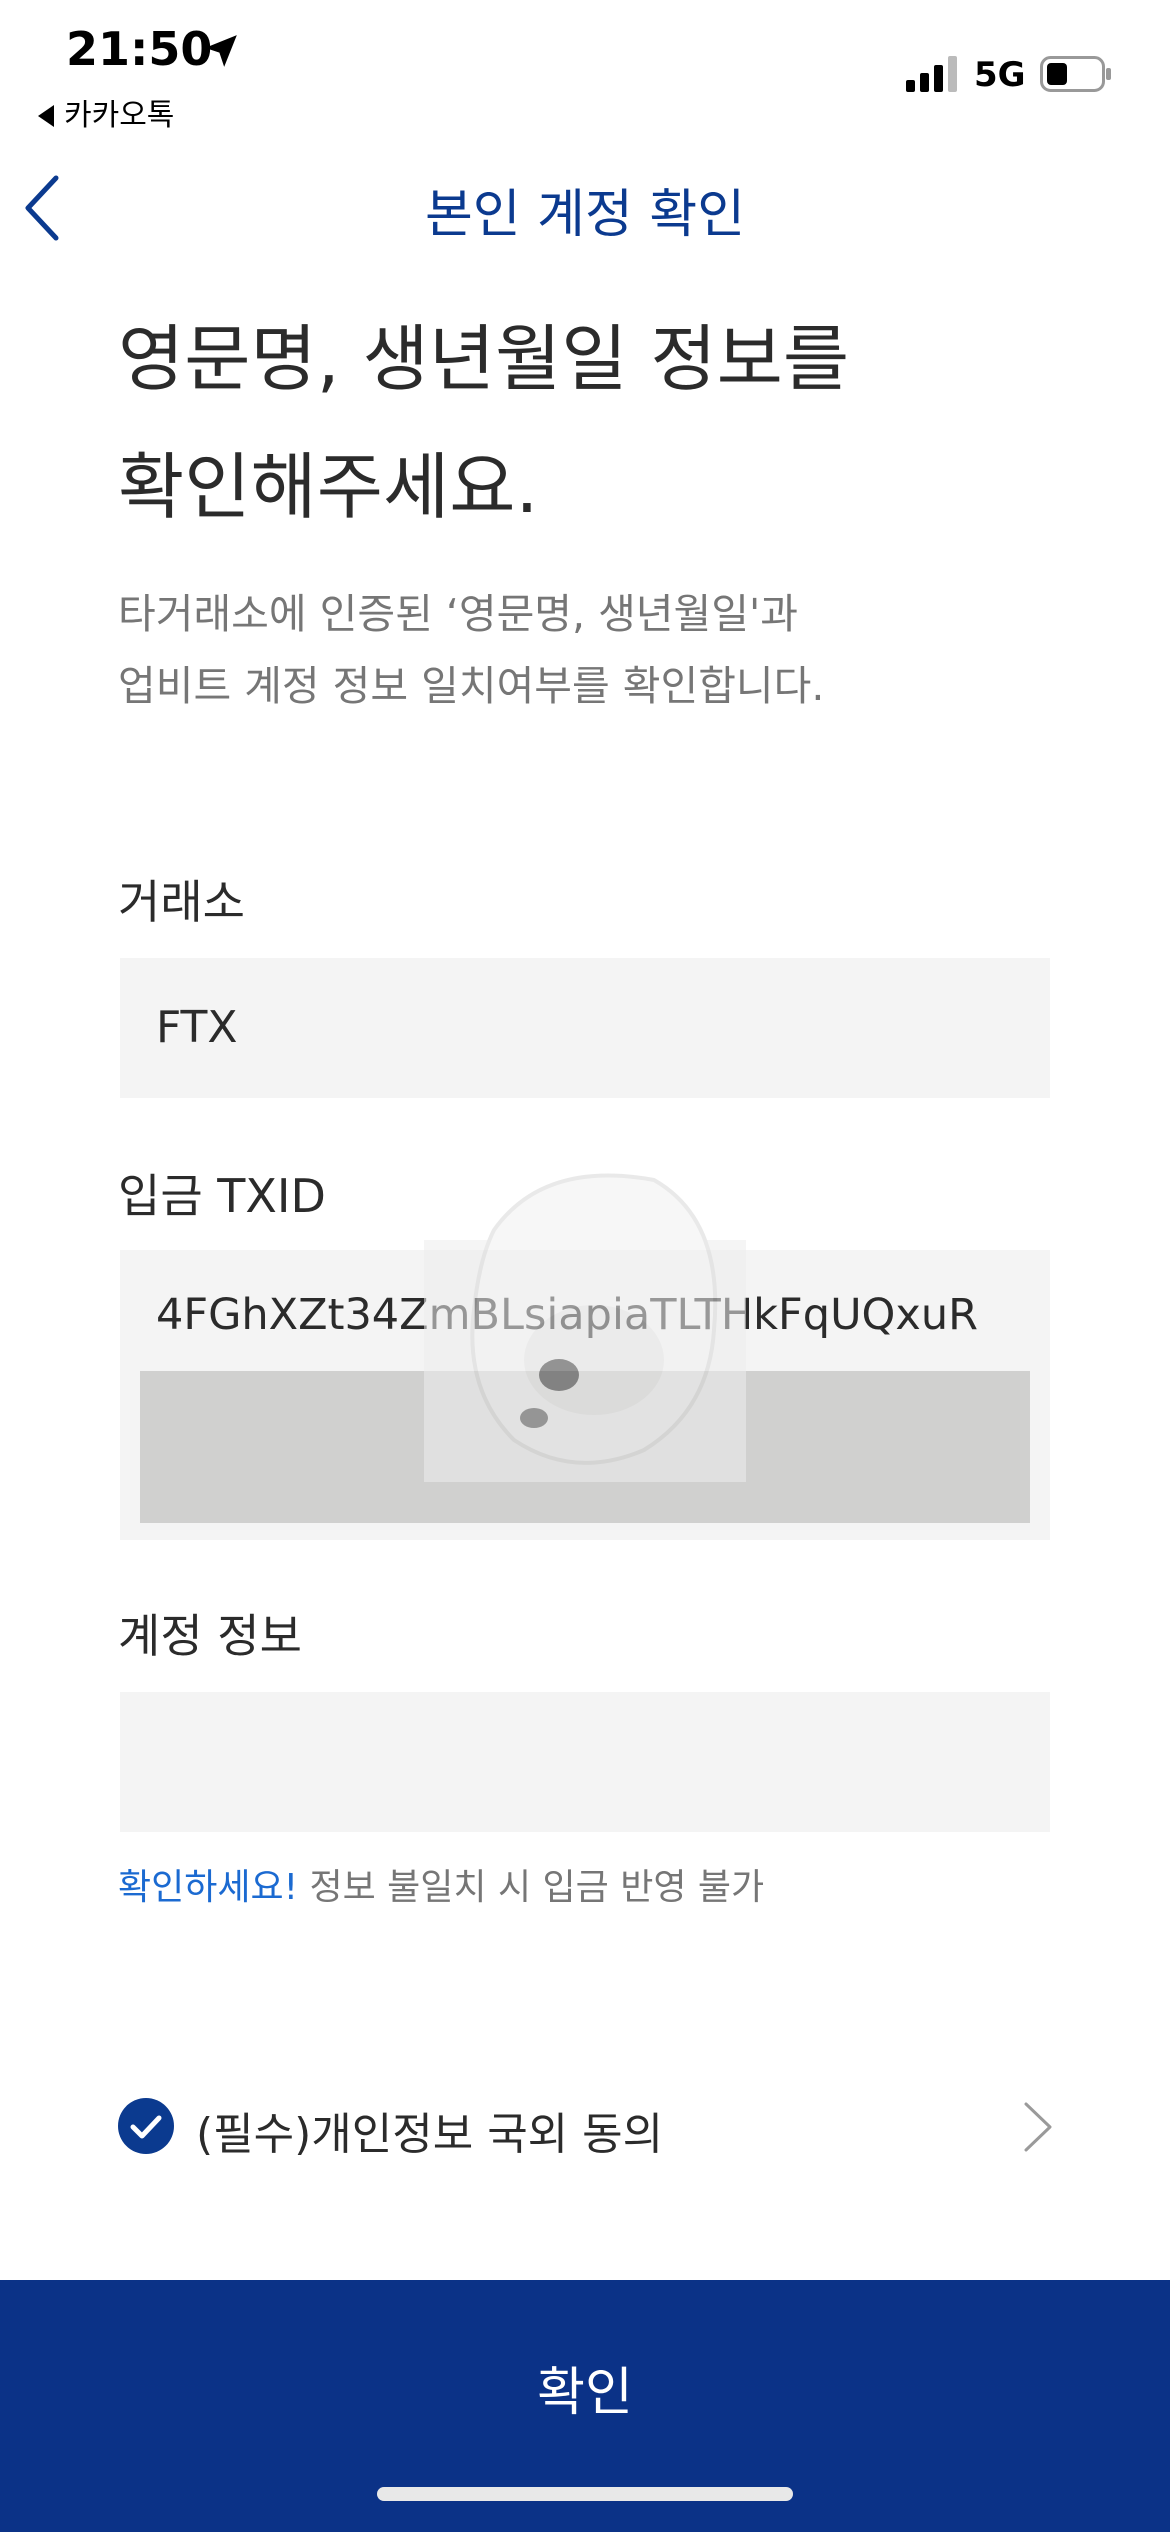 This screenshot has width=1170, height=2532. What do you see at coordinates (458, 614) in the screenshot?
I see `description-line-1: 타거래소에 인증된 ‘영문명, 생년월일'과` at bounding box center [458, 614].